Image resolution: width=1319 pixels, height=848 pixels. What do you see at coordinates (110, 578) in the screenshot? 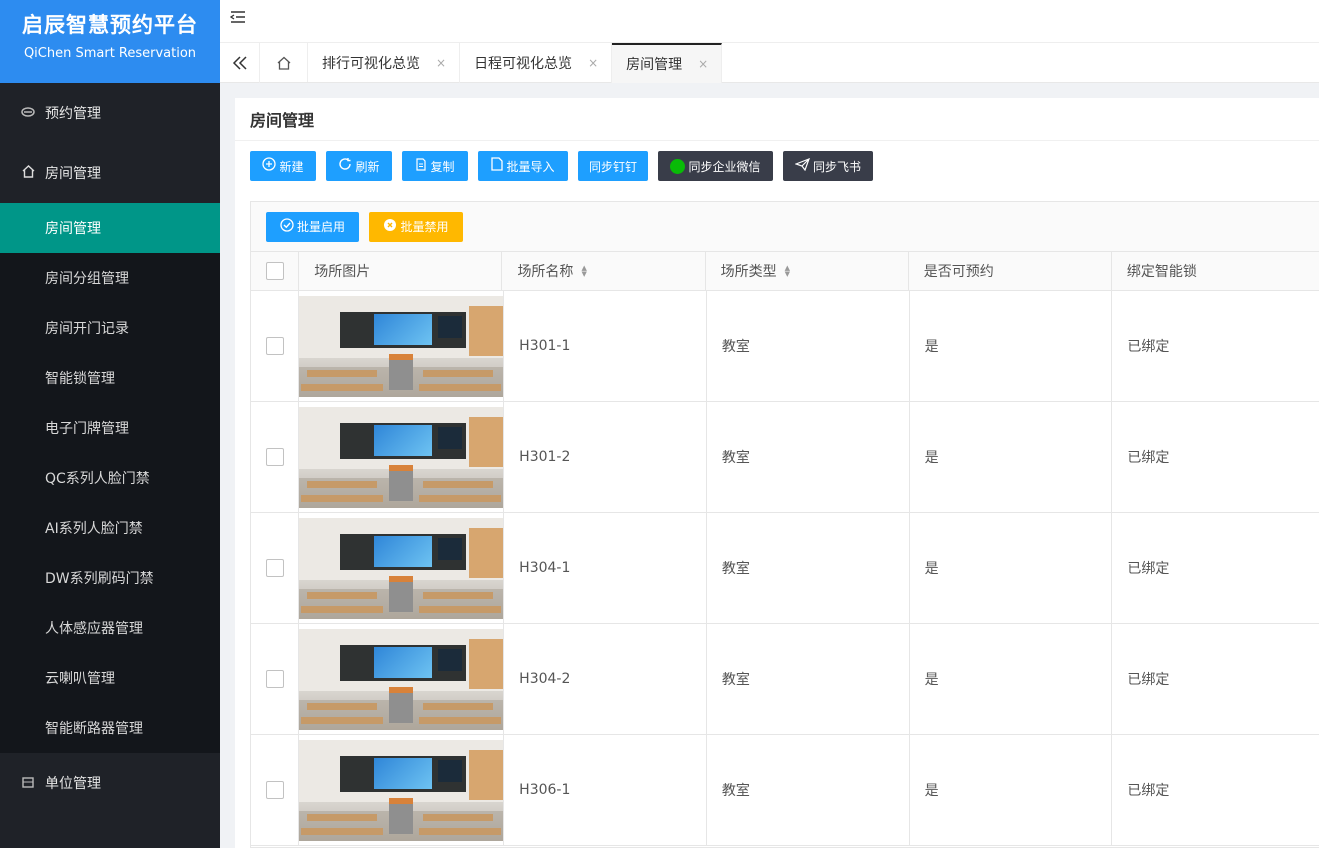
I see `sidebar-item-dw-code: DW系列刷码门禁` at bounding box center [110, 578].